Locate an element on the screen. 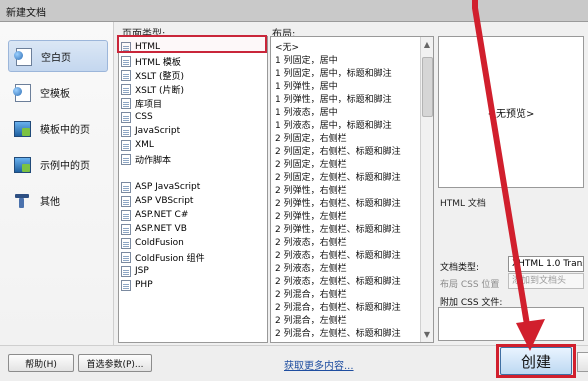  category-label: 空模板 is located at coordinates (55, 94).